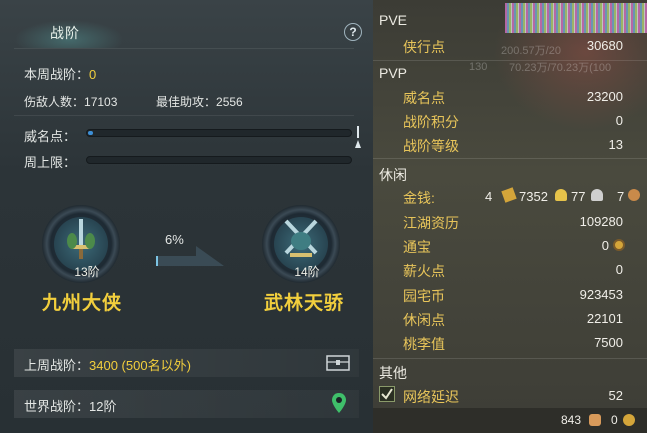  I want to click on checkmark-icon, so click(387, 394).